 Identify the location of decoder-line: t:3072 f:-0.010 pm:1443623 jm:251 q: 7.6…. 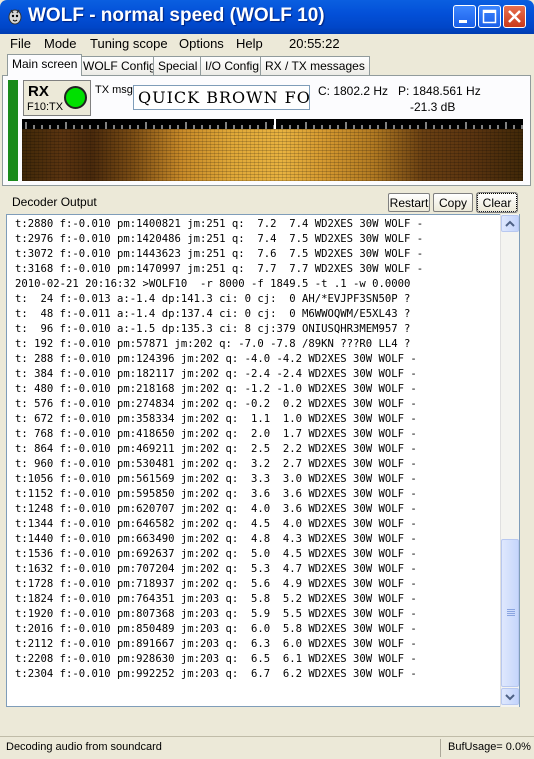
(219, 254).